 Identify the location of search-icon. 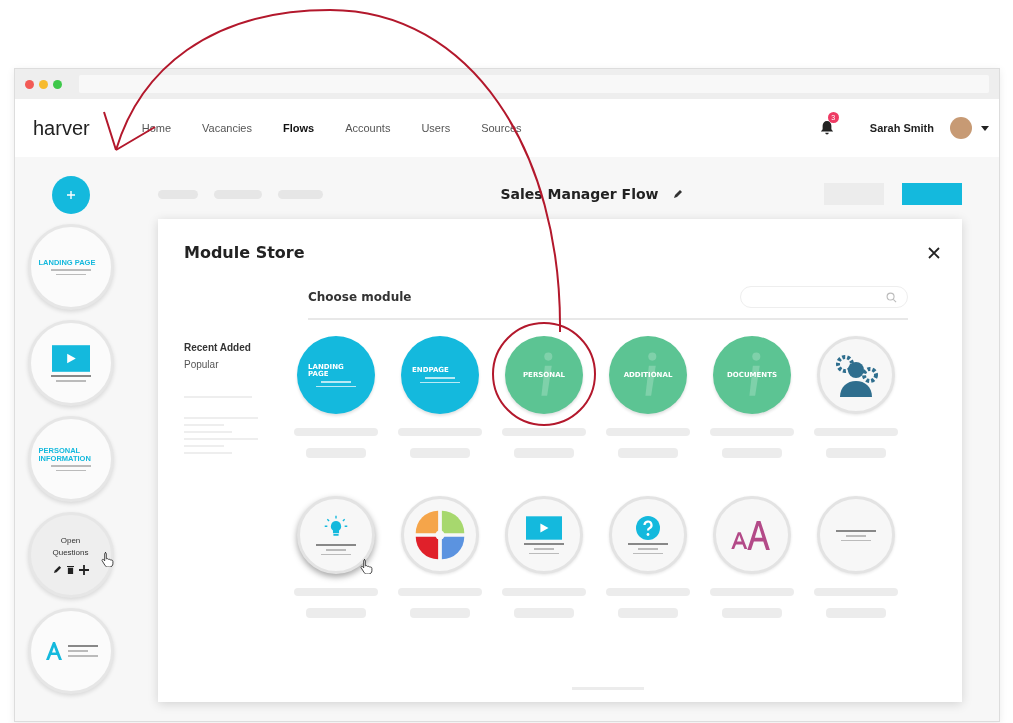
(891, 297).